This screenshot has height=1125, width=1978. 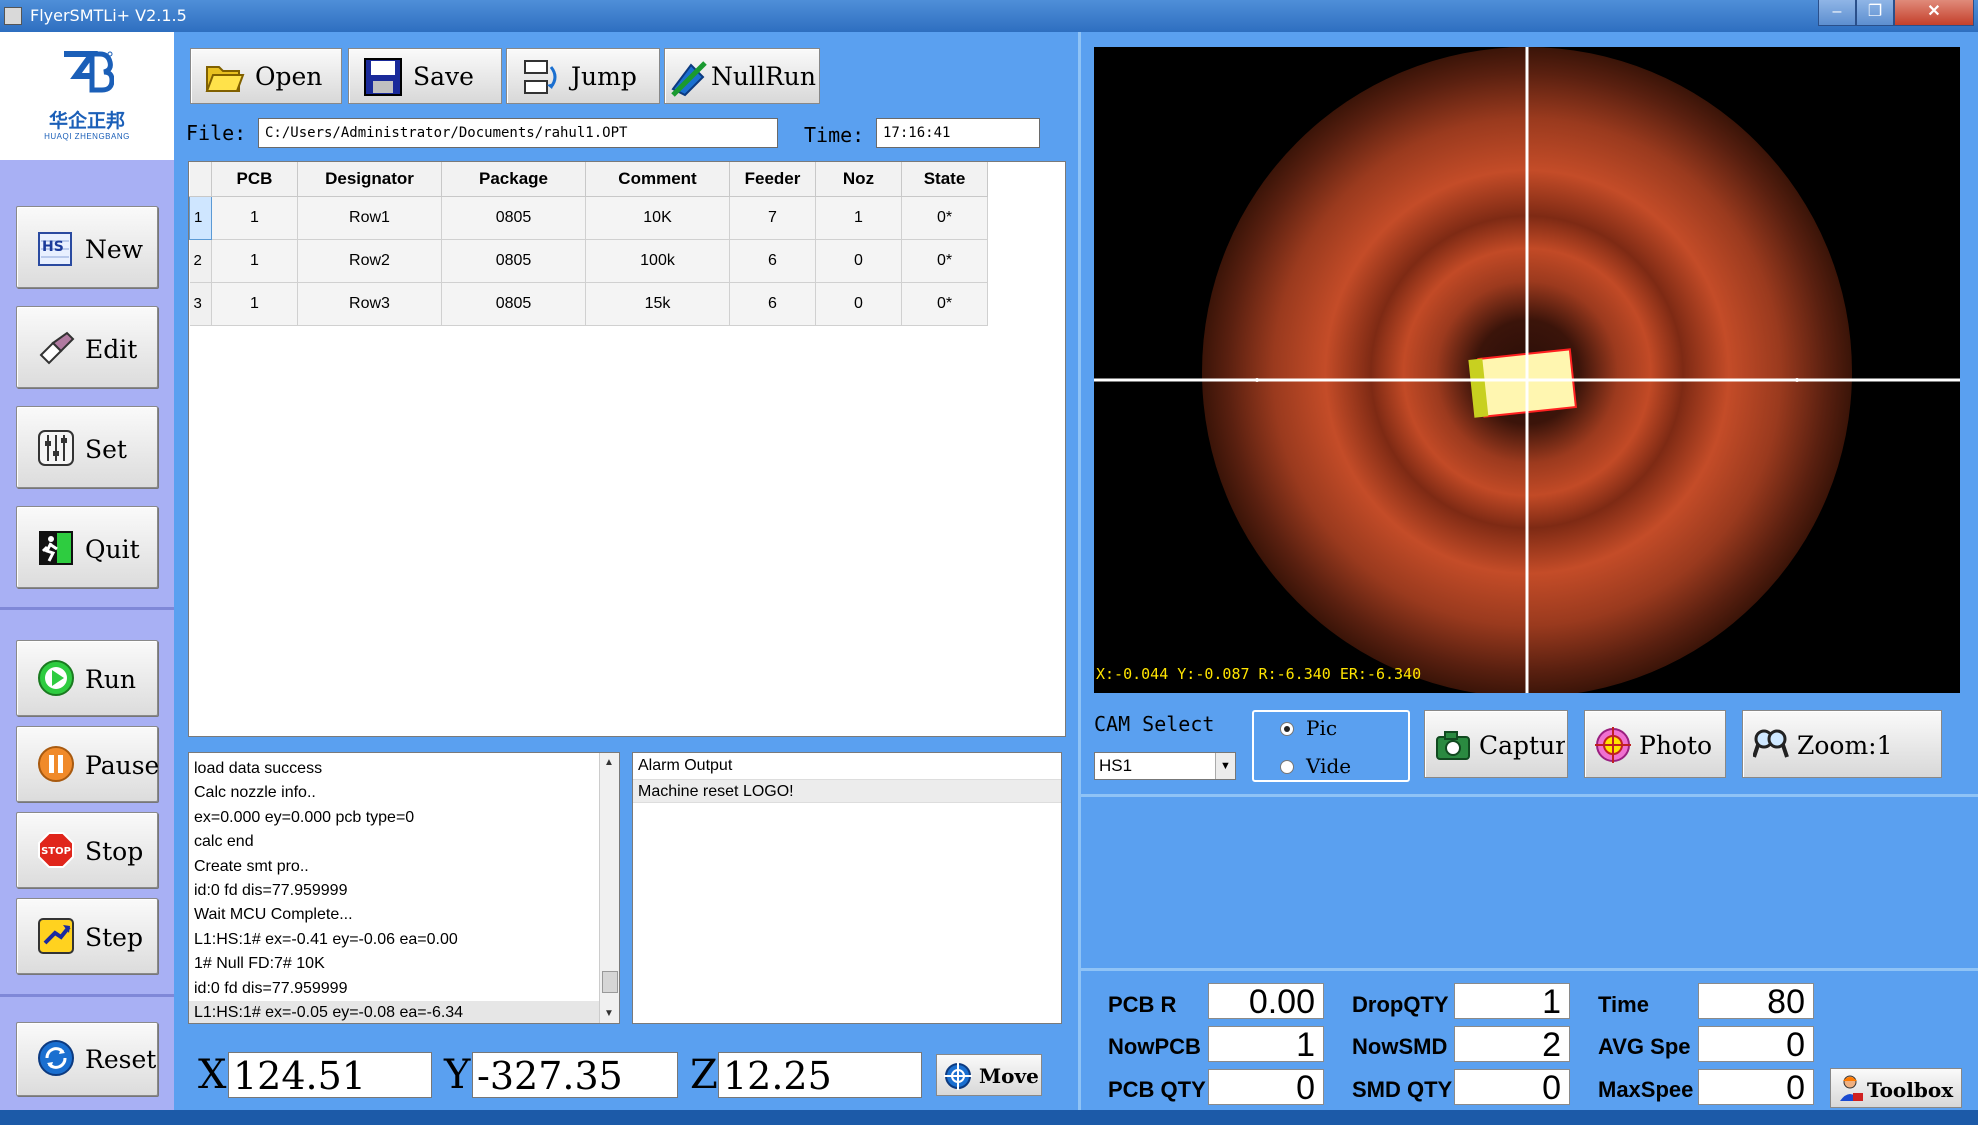 I want to click on toolbox-worker-icon, so click(x=1851, y=1088).